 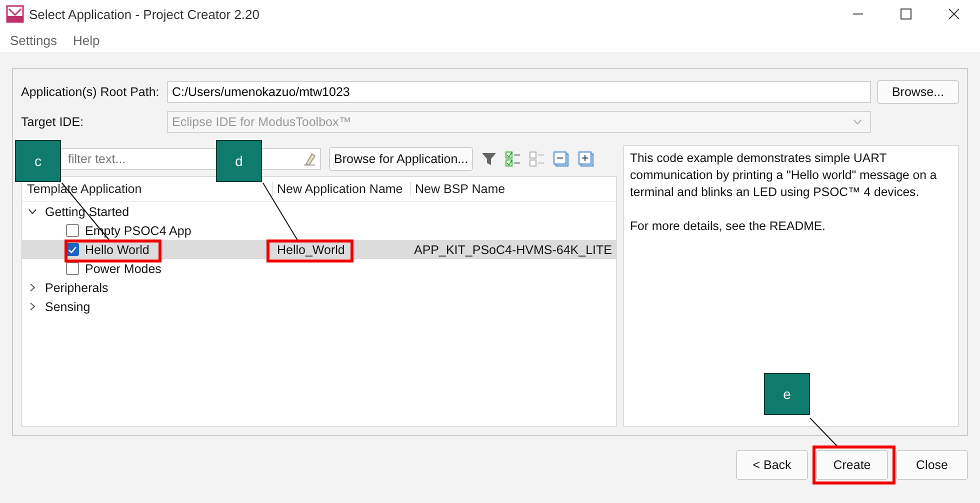 What do you see at coordinates (906, 14) in the screenshot?
I see `maximize-icon` at bounding box center [906, 14].